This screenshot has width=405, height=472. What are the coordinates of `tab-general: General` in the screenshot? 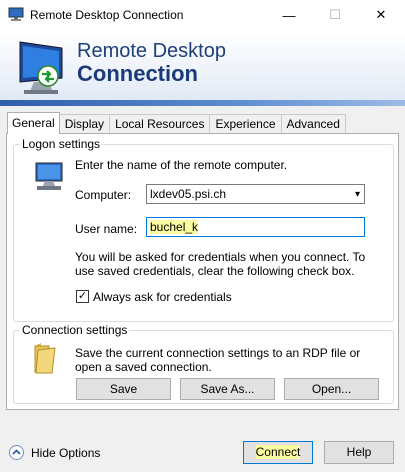 It's located at (33, 123).